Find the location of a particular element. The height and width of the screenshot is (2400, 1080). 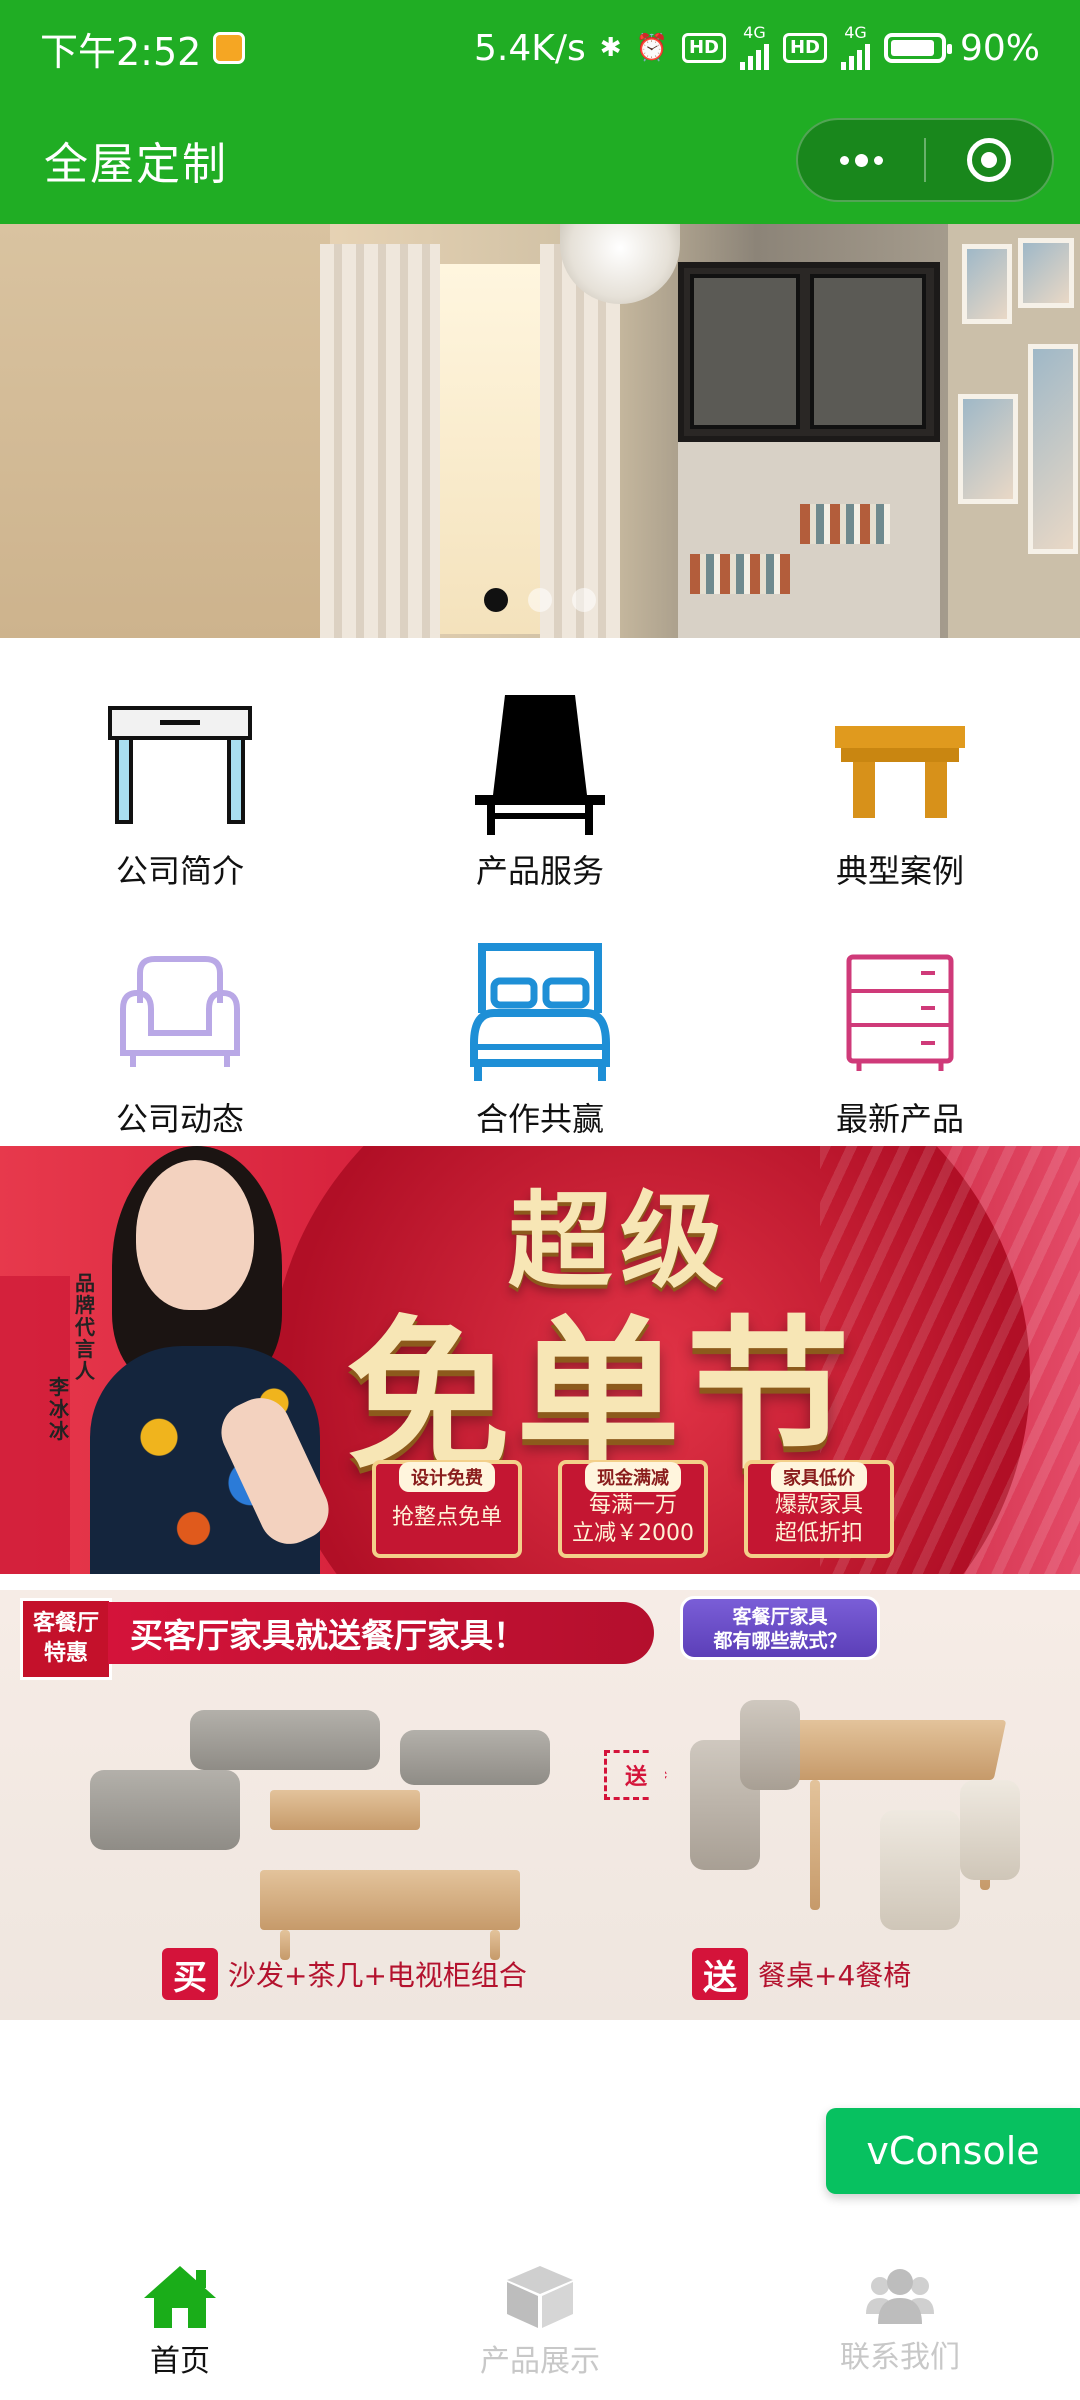

drawer-cabinet-icon is located at coordinates (900, 1013).